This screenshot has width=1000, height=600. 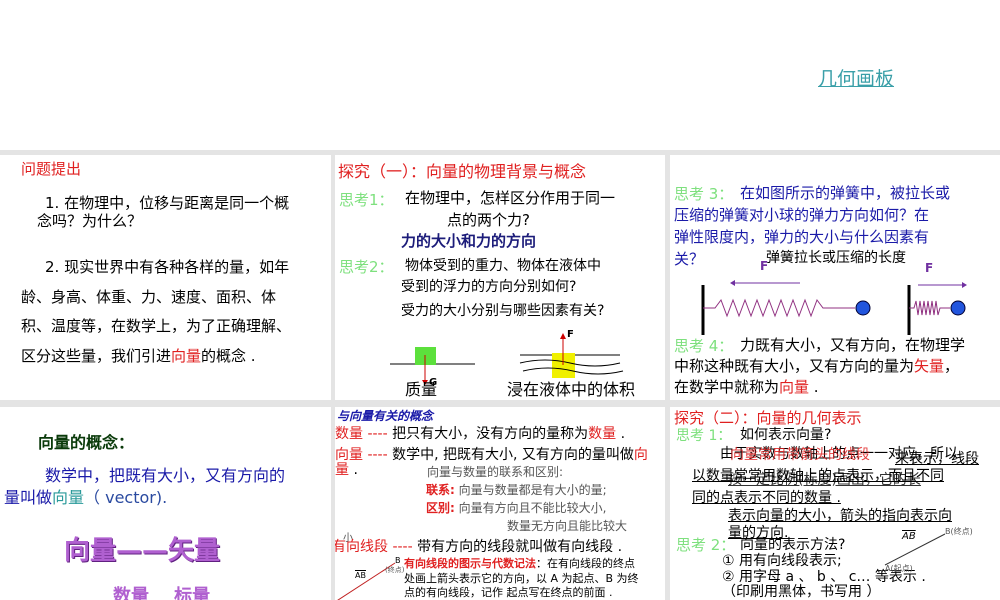 What do you see at coordinates (532, 508) in the screenshot?
I see `text: 向量有方向且不能比较大小,` at bounding box center [532, 508].